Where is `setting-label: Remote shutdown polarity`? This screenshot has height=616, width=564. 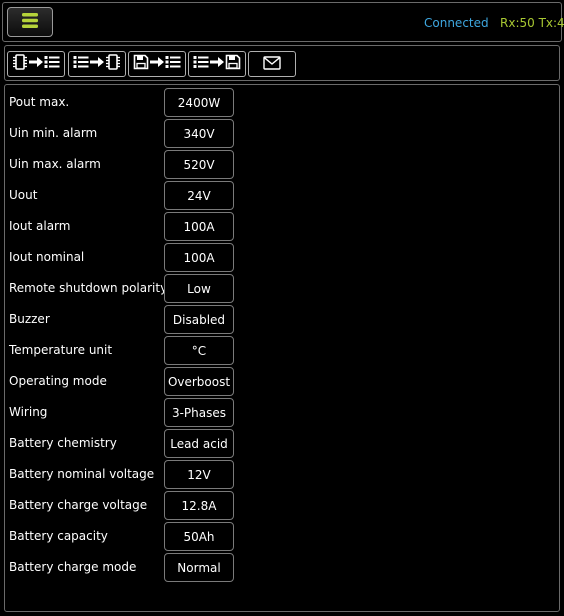
setting-label: Remote shutdown polarity is located at coordinates (88, 288).